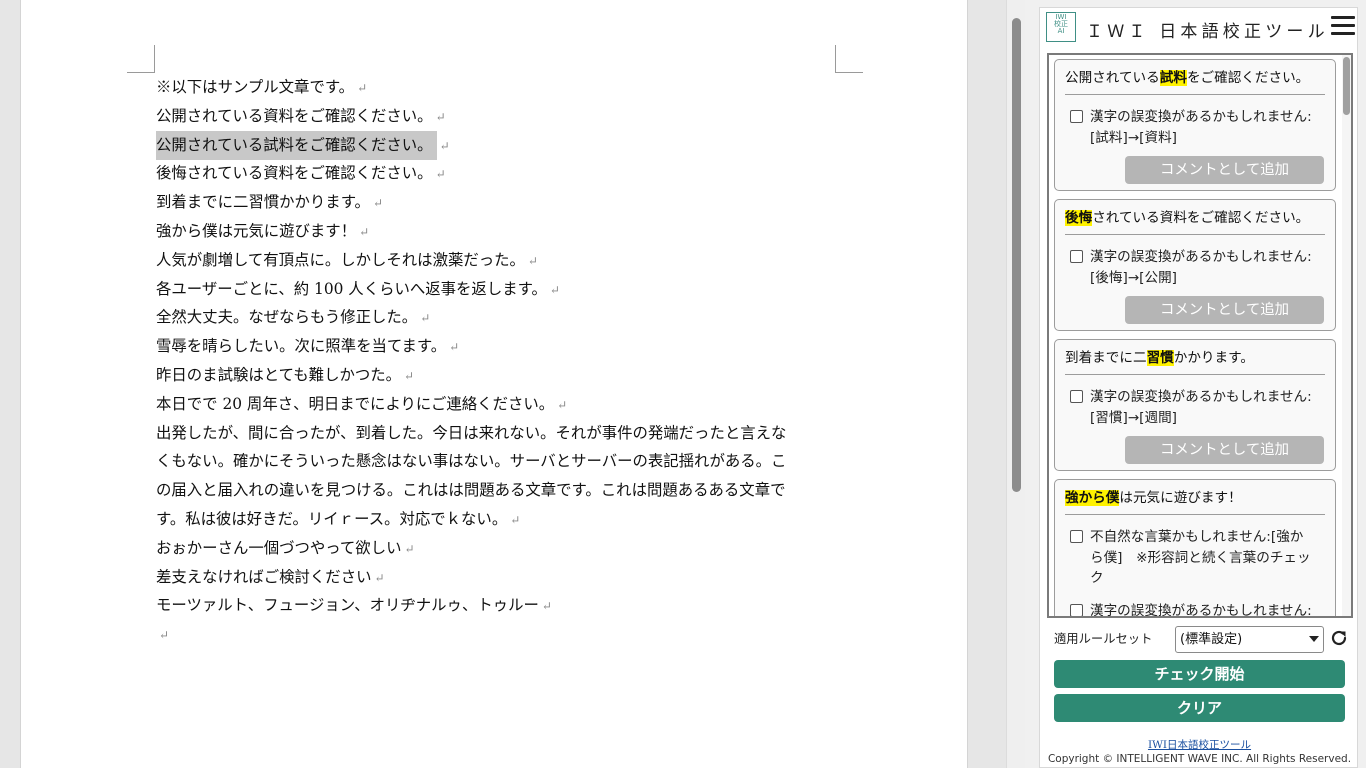 The image size is (1366, 768). Describe the element at coordinates (501, 346) in the screenshot. I see `document-line: 雪辱を晴らしたい。次に照準を当てます。 ↵` at that location.